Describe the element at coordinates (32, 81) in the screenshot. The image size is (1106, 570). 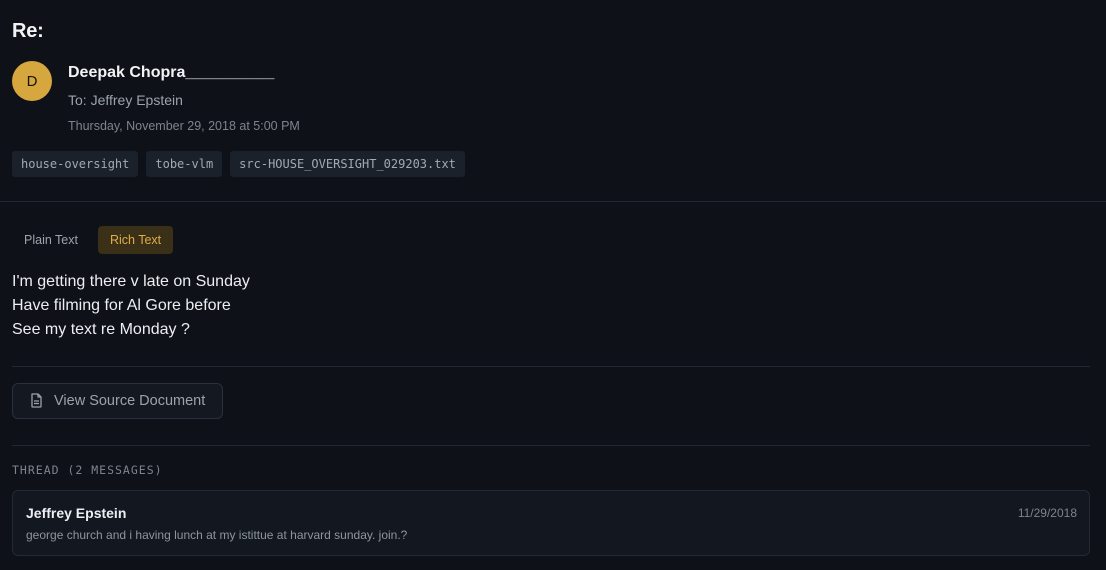
I see `avatar: D` at that location.